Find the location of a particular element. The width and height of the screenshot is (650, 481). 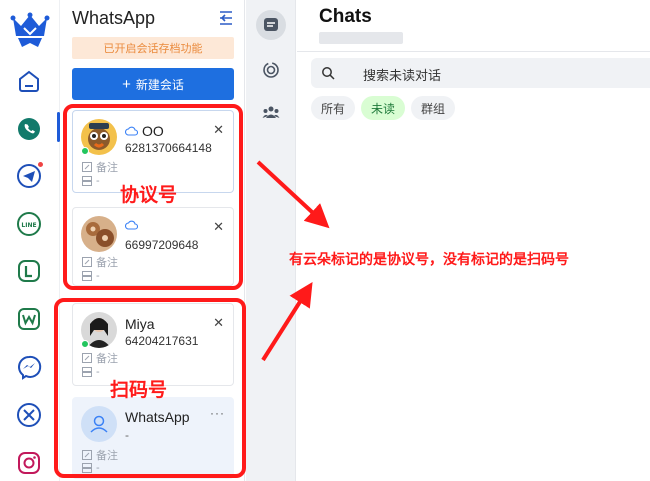

protocol-label: 协议号 is located at coordinates (149, 195).